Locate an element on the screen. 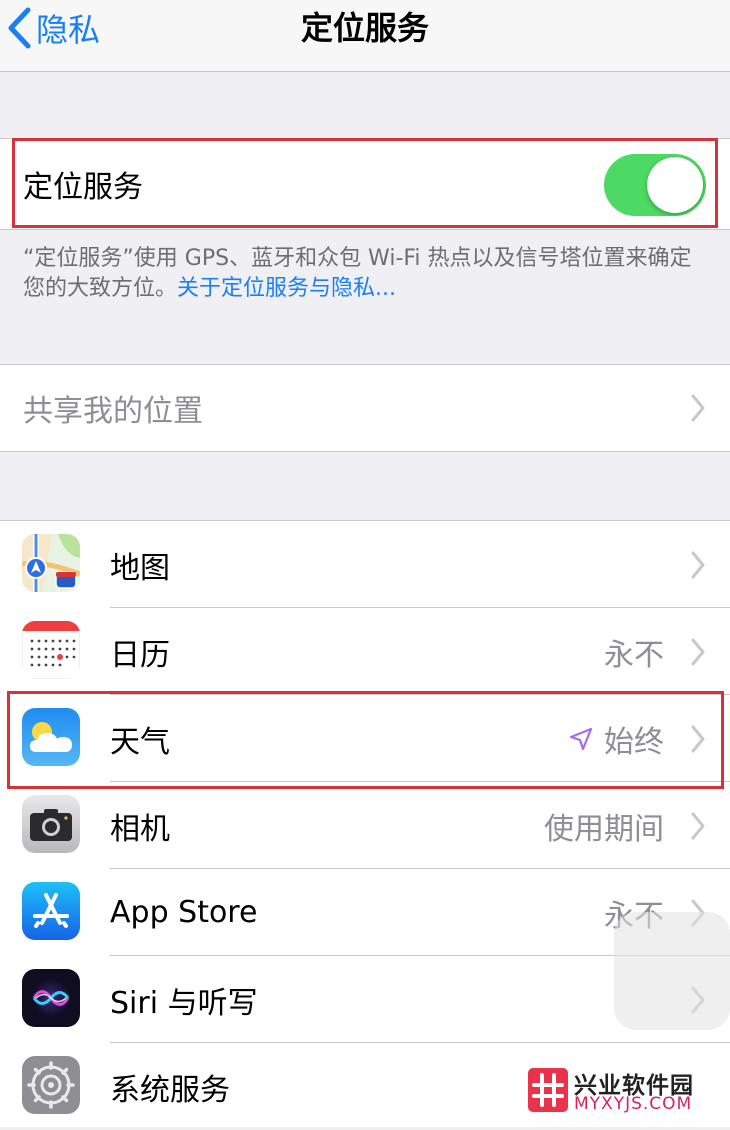 This screenshot has height=1130, width=730. share-my-location-row: 共享我的位置 is located at coordinates (365, 408).